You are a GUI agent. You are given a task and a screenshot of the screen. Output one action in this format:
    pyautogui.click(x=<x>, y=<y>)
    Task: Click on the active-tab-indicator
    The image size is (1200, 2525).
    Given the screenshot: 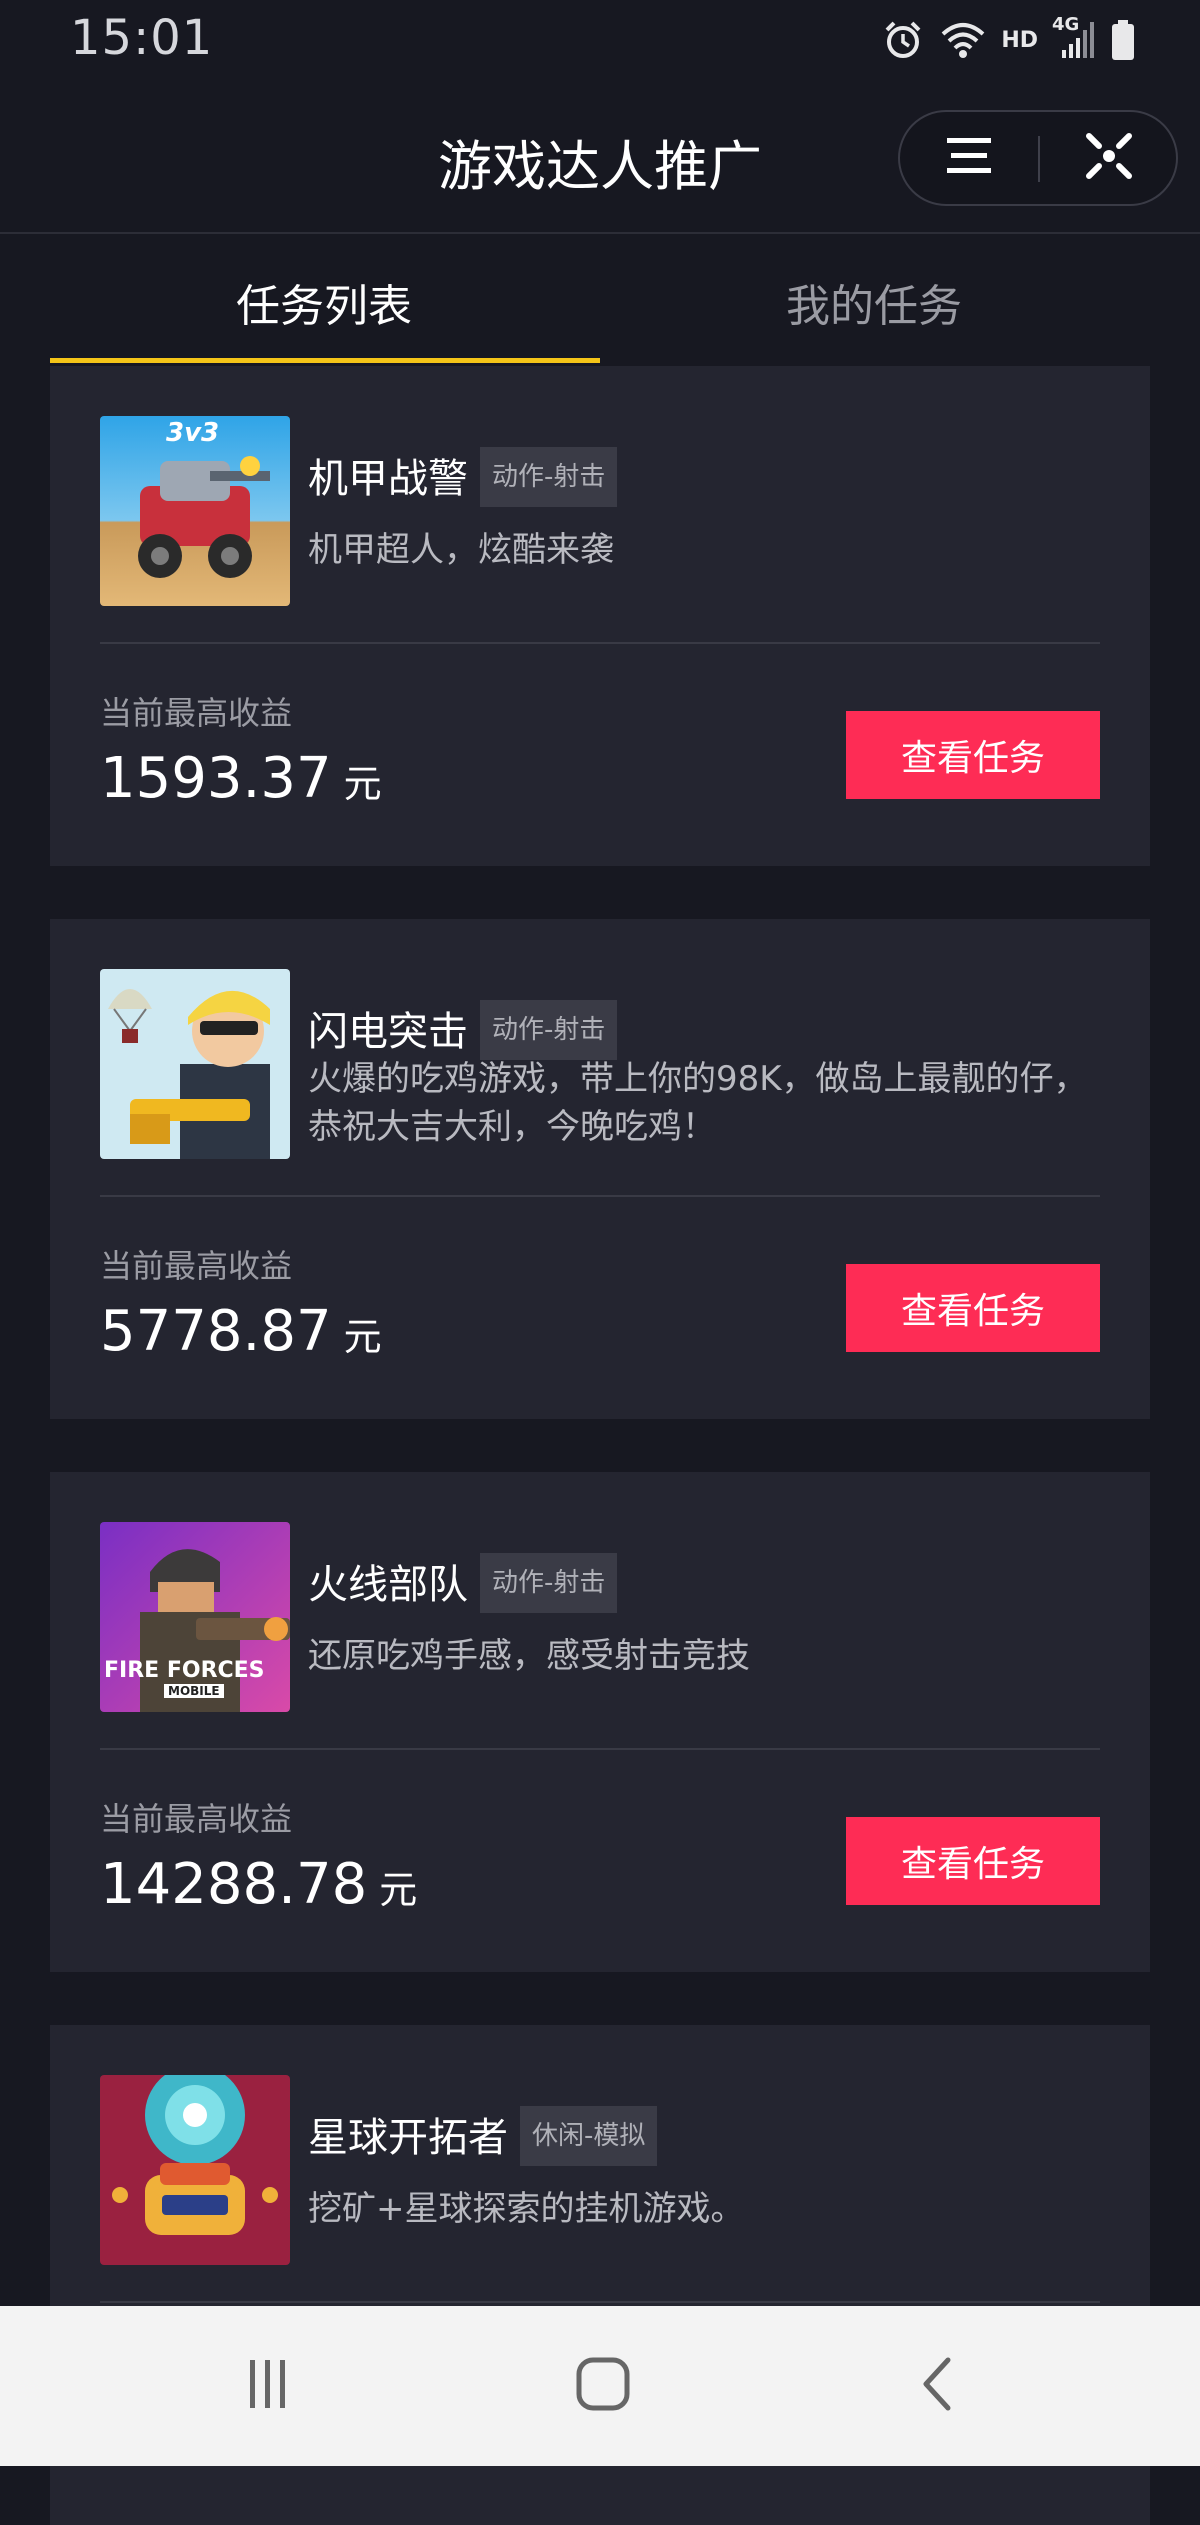 What is the action you would take?
    pyautogui.click(x=325, y=360)
    